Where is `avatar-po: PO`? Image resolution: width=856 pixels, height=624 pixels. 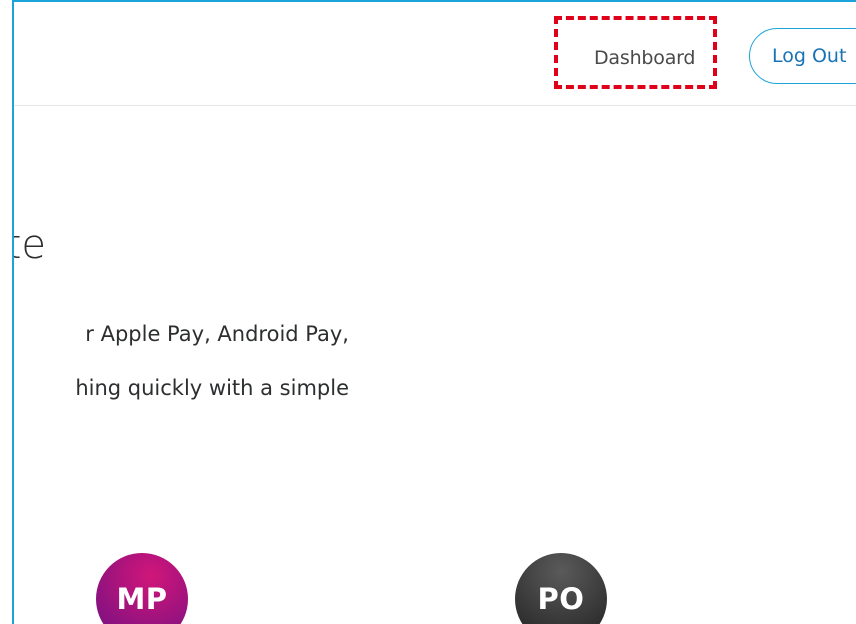 avatar-po: PO is located at coordinates (561, 588).